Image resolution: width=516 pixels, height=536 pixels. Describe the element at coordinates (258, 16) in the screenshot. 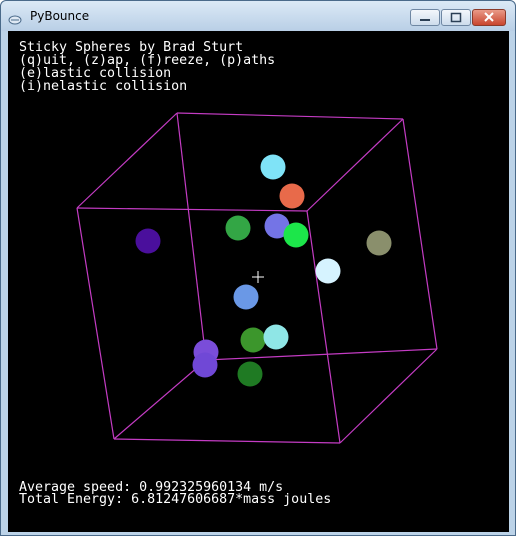

I see `title-bar: PyBounce` at that location.